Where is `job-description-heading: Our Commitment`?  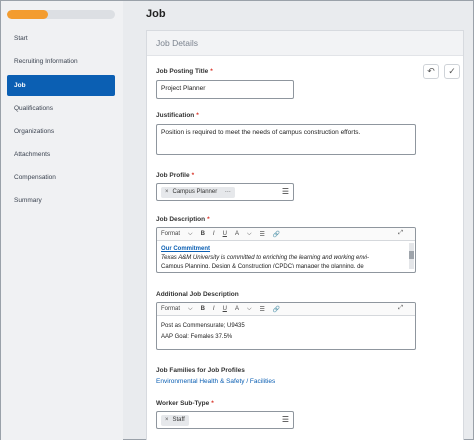 job-description-heading: Our Commitment is located at coordinates (186, 249).